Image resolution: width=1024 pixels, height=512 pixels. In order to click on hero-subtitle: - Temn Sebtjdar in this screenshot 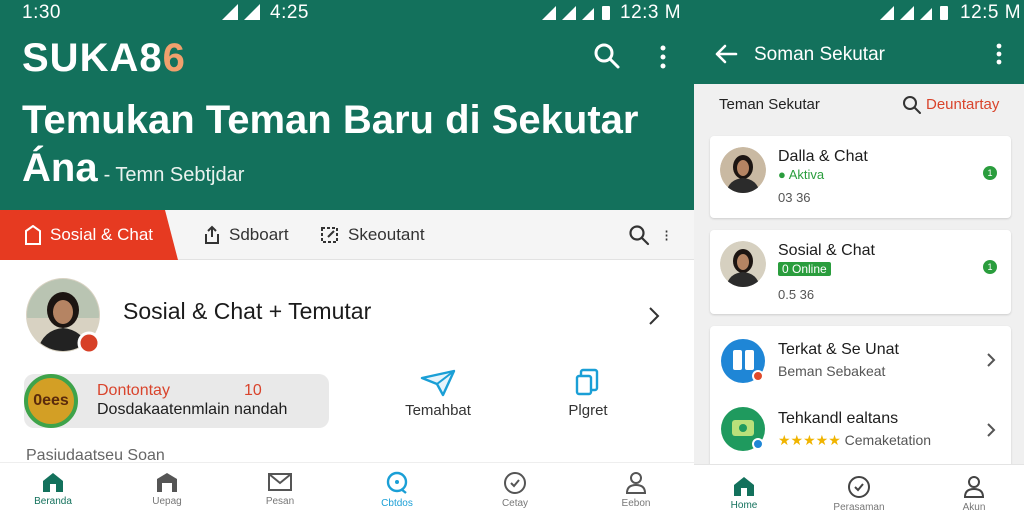, I will do `click(174, 175)`.